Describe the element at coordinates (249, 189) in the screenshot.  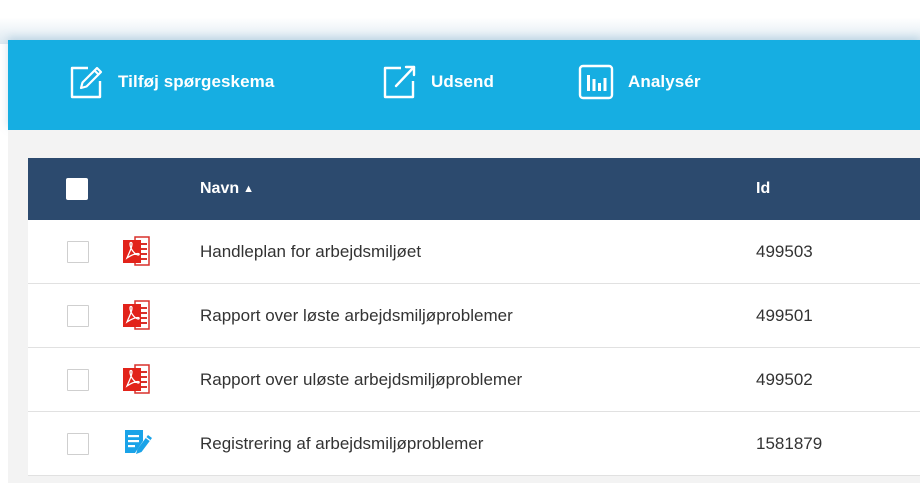
I see `sort-ascending-icon: ▲` at that location.